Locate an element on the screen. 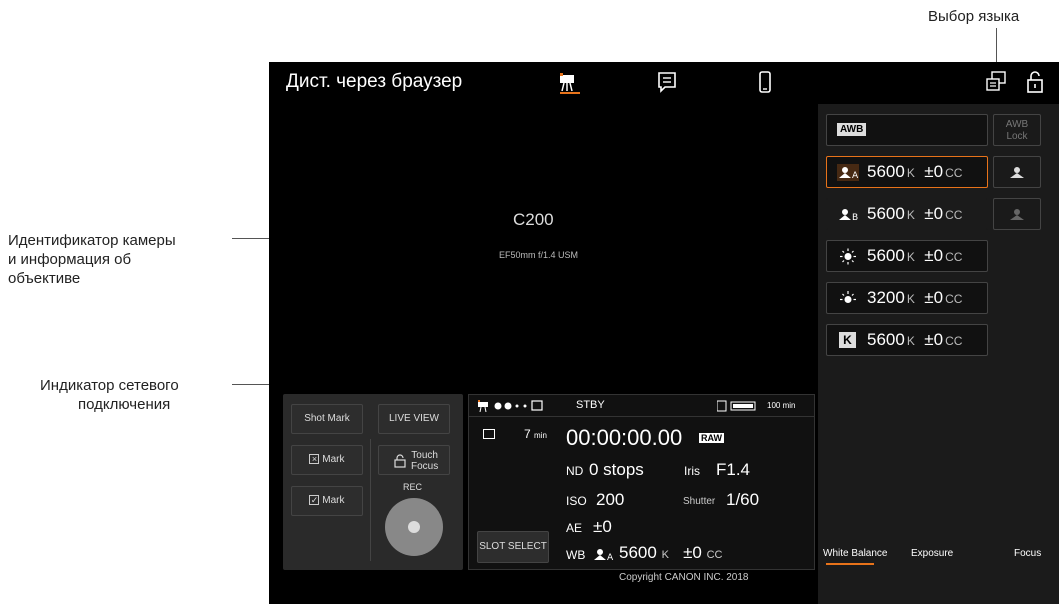  shutter-label: Shutter is located at coordinates (699, 501).